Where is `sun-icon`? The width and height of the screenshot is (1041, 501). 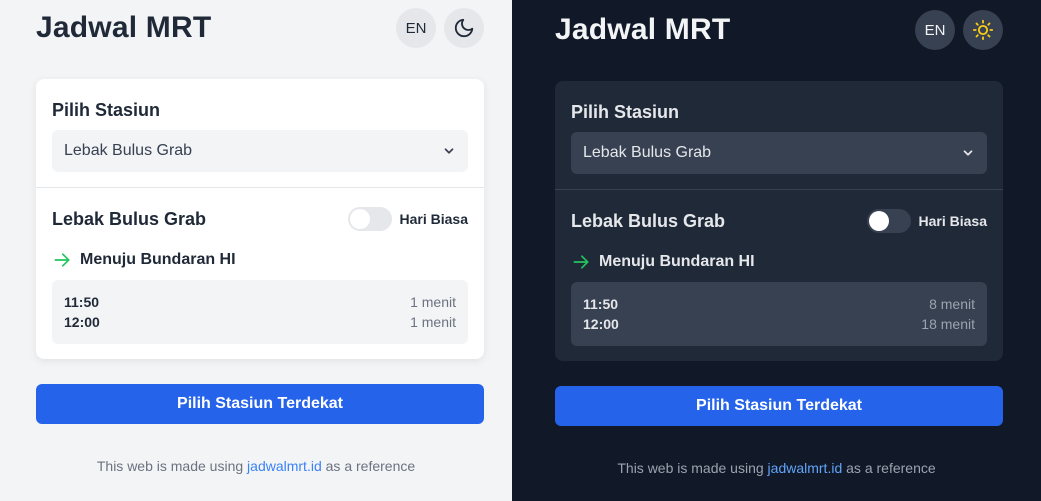 sun-icon is located at coordinates (983, 30).